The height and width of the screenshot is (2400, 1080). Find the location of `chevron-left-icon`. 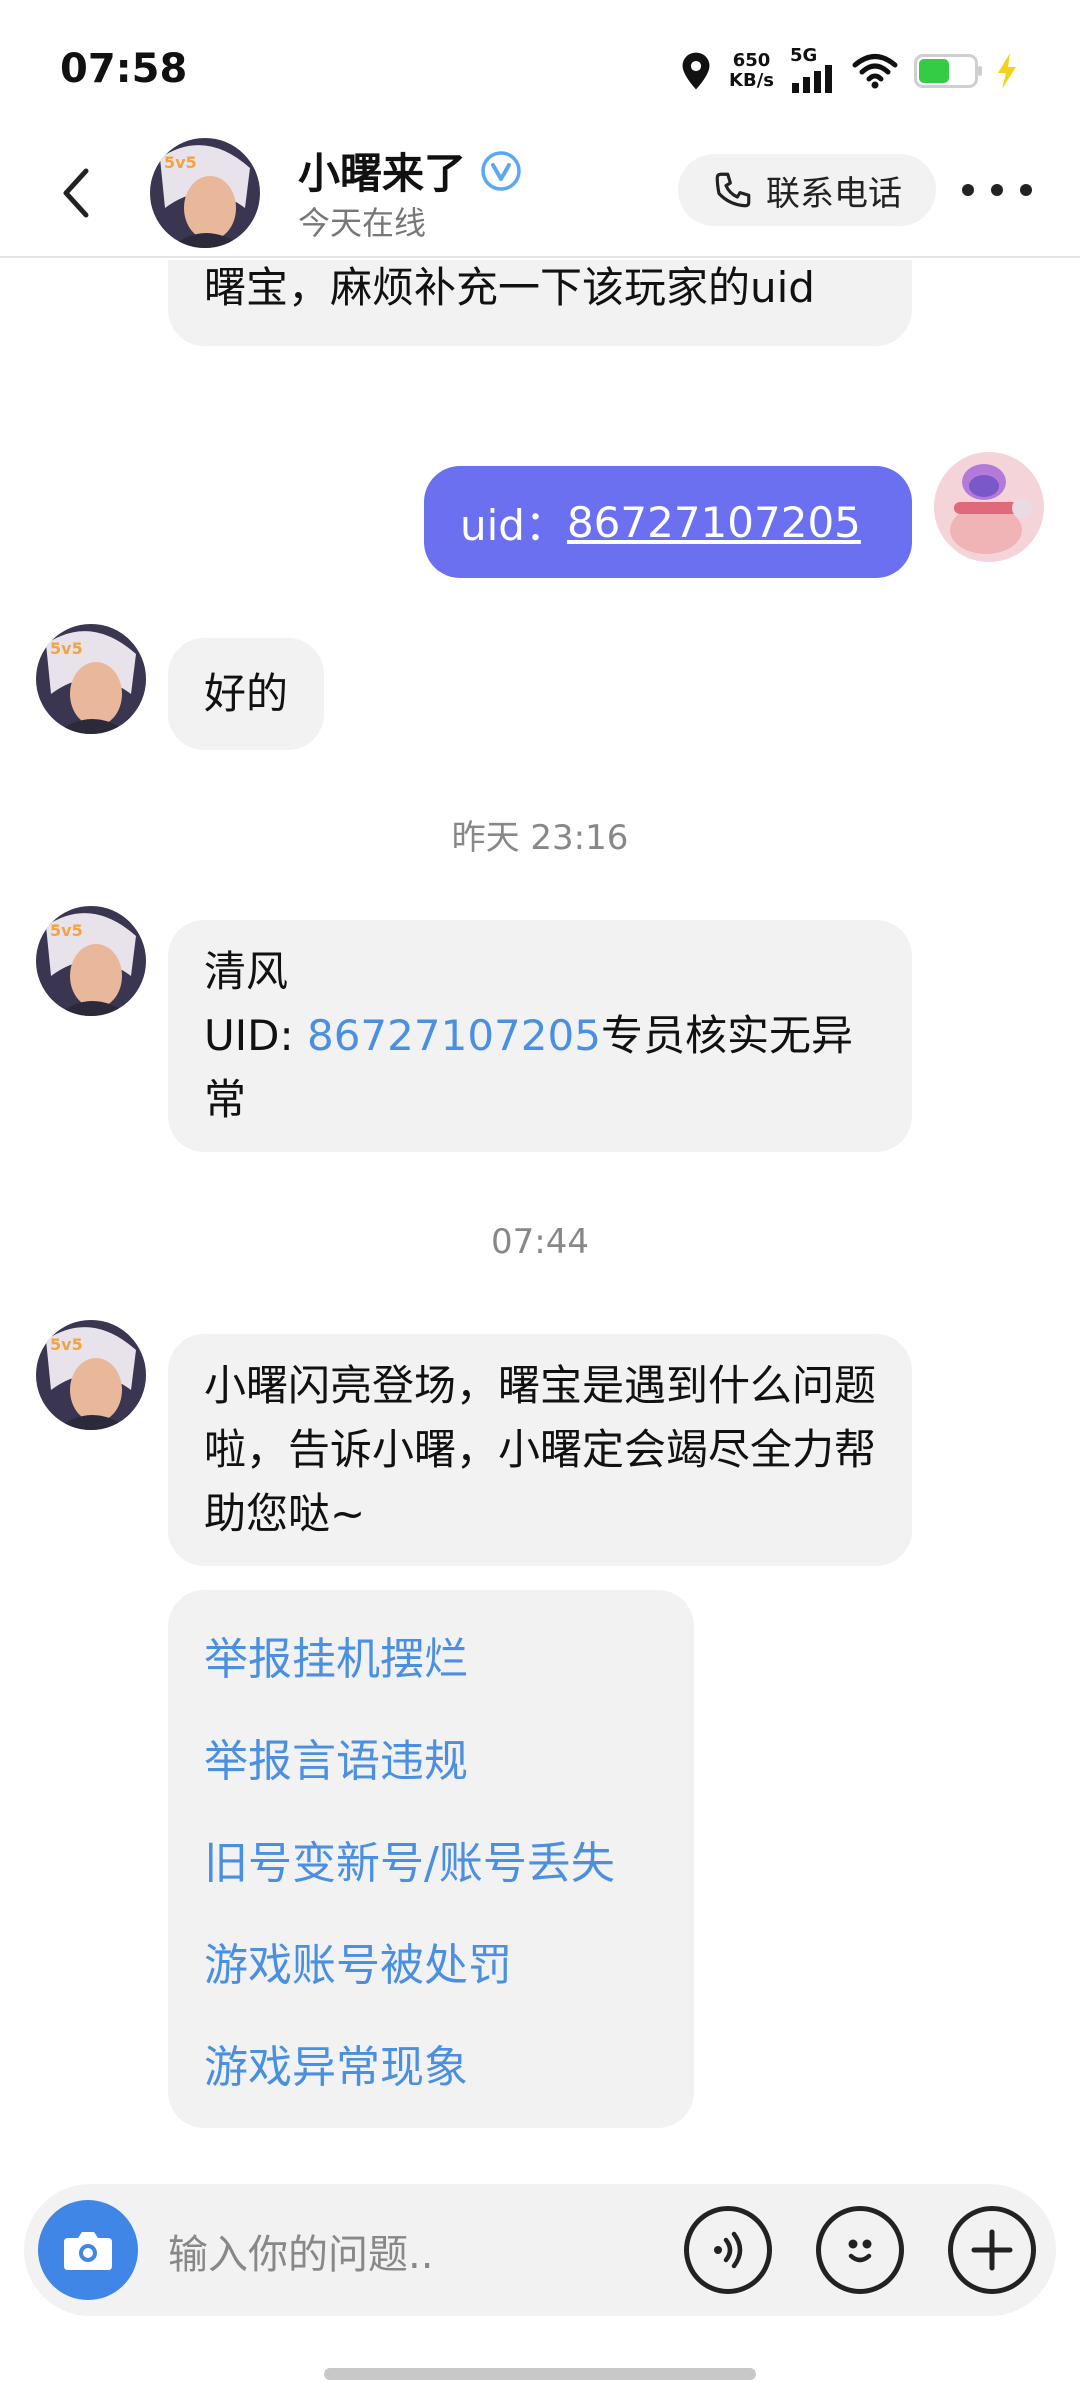

chevron-left-icon is located at coordinates (76, 193).